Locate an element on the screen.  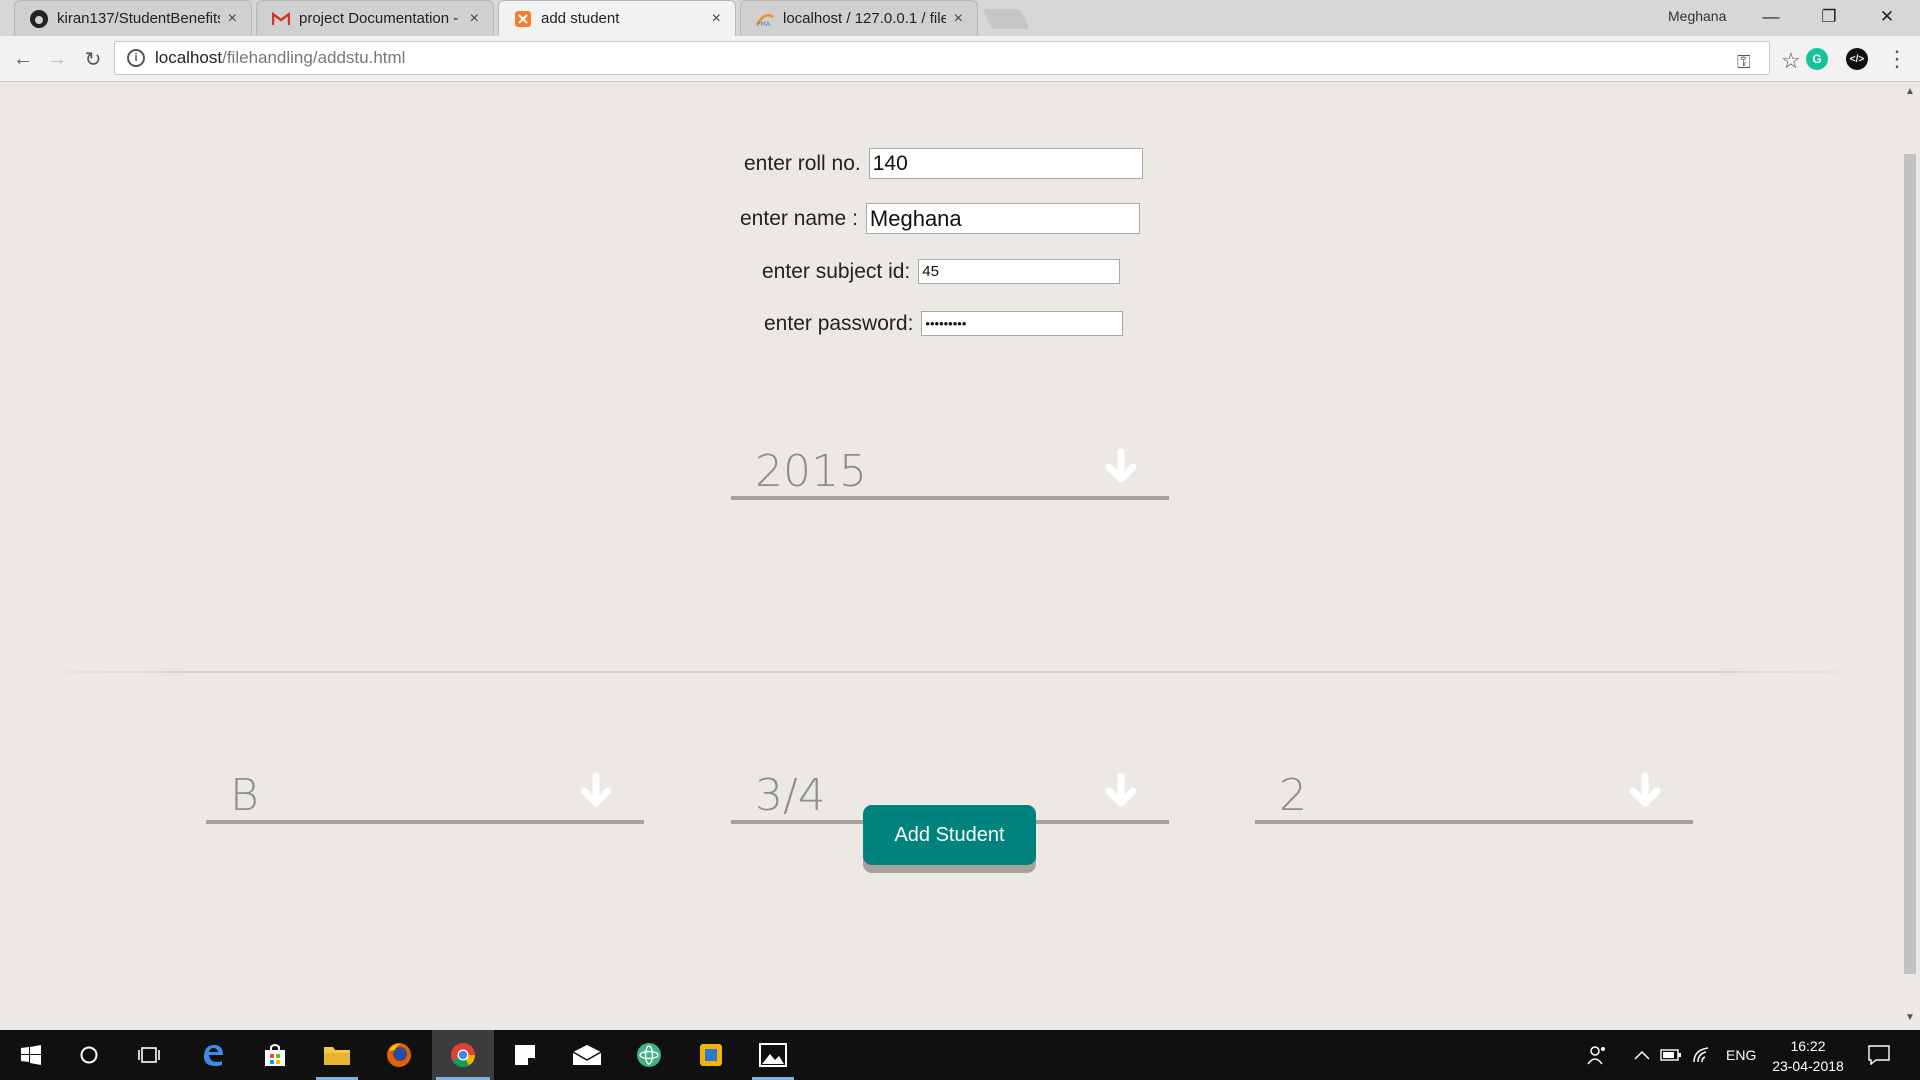
tab-title: add student is located at coordinates (580, 18).